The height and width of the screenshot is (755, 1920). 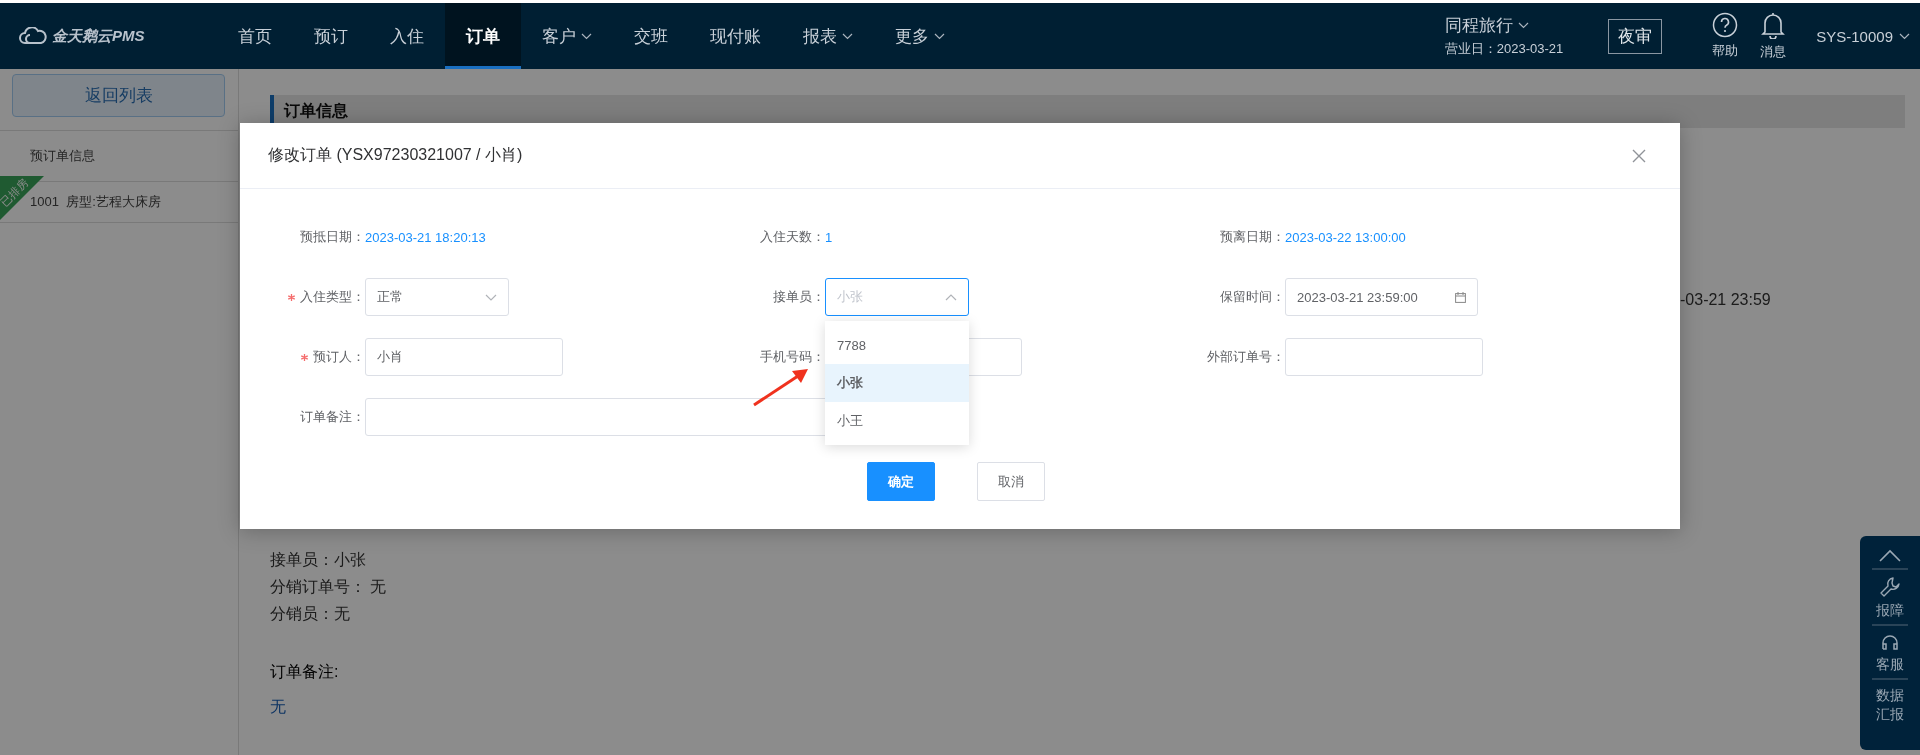 I want to click on field-label: 预离日期：, so click(x=1252, y=237).